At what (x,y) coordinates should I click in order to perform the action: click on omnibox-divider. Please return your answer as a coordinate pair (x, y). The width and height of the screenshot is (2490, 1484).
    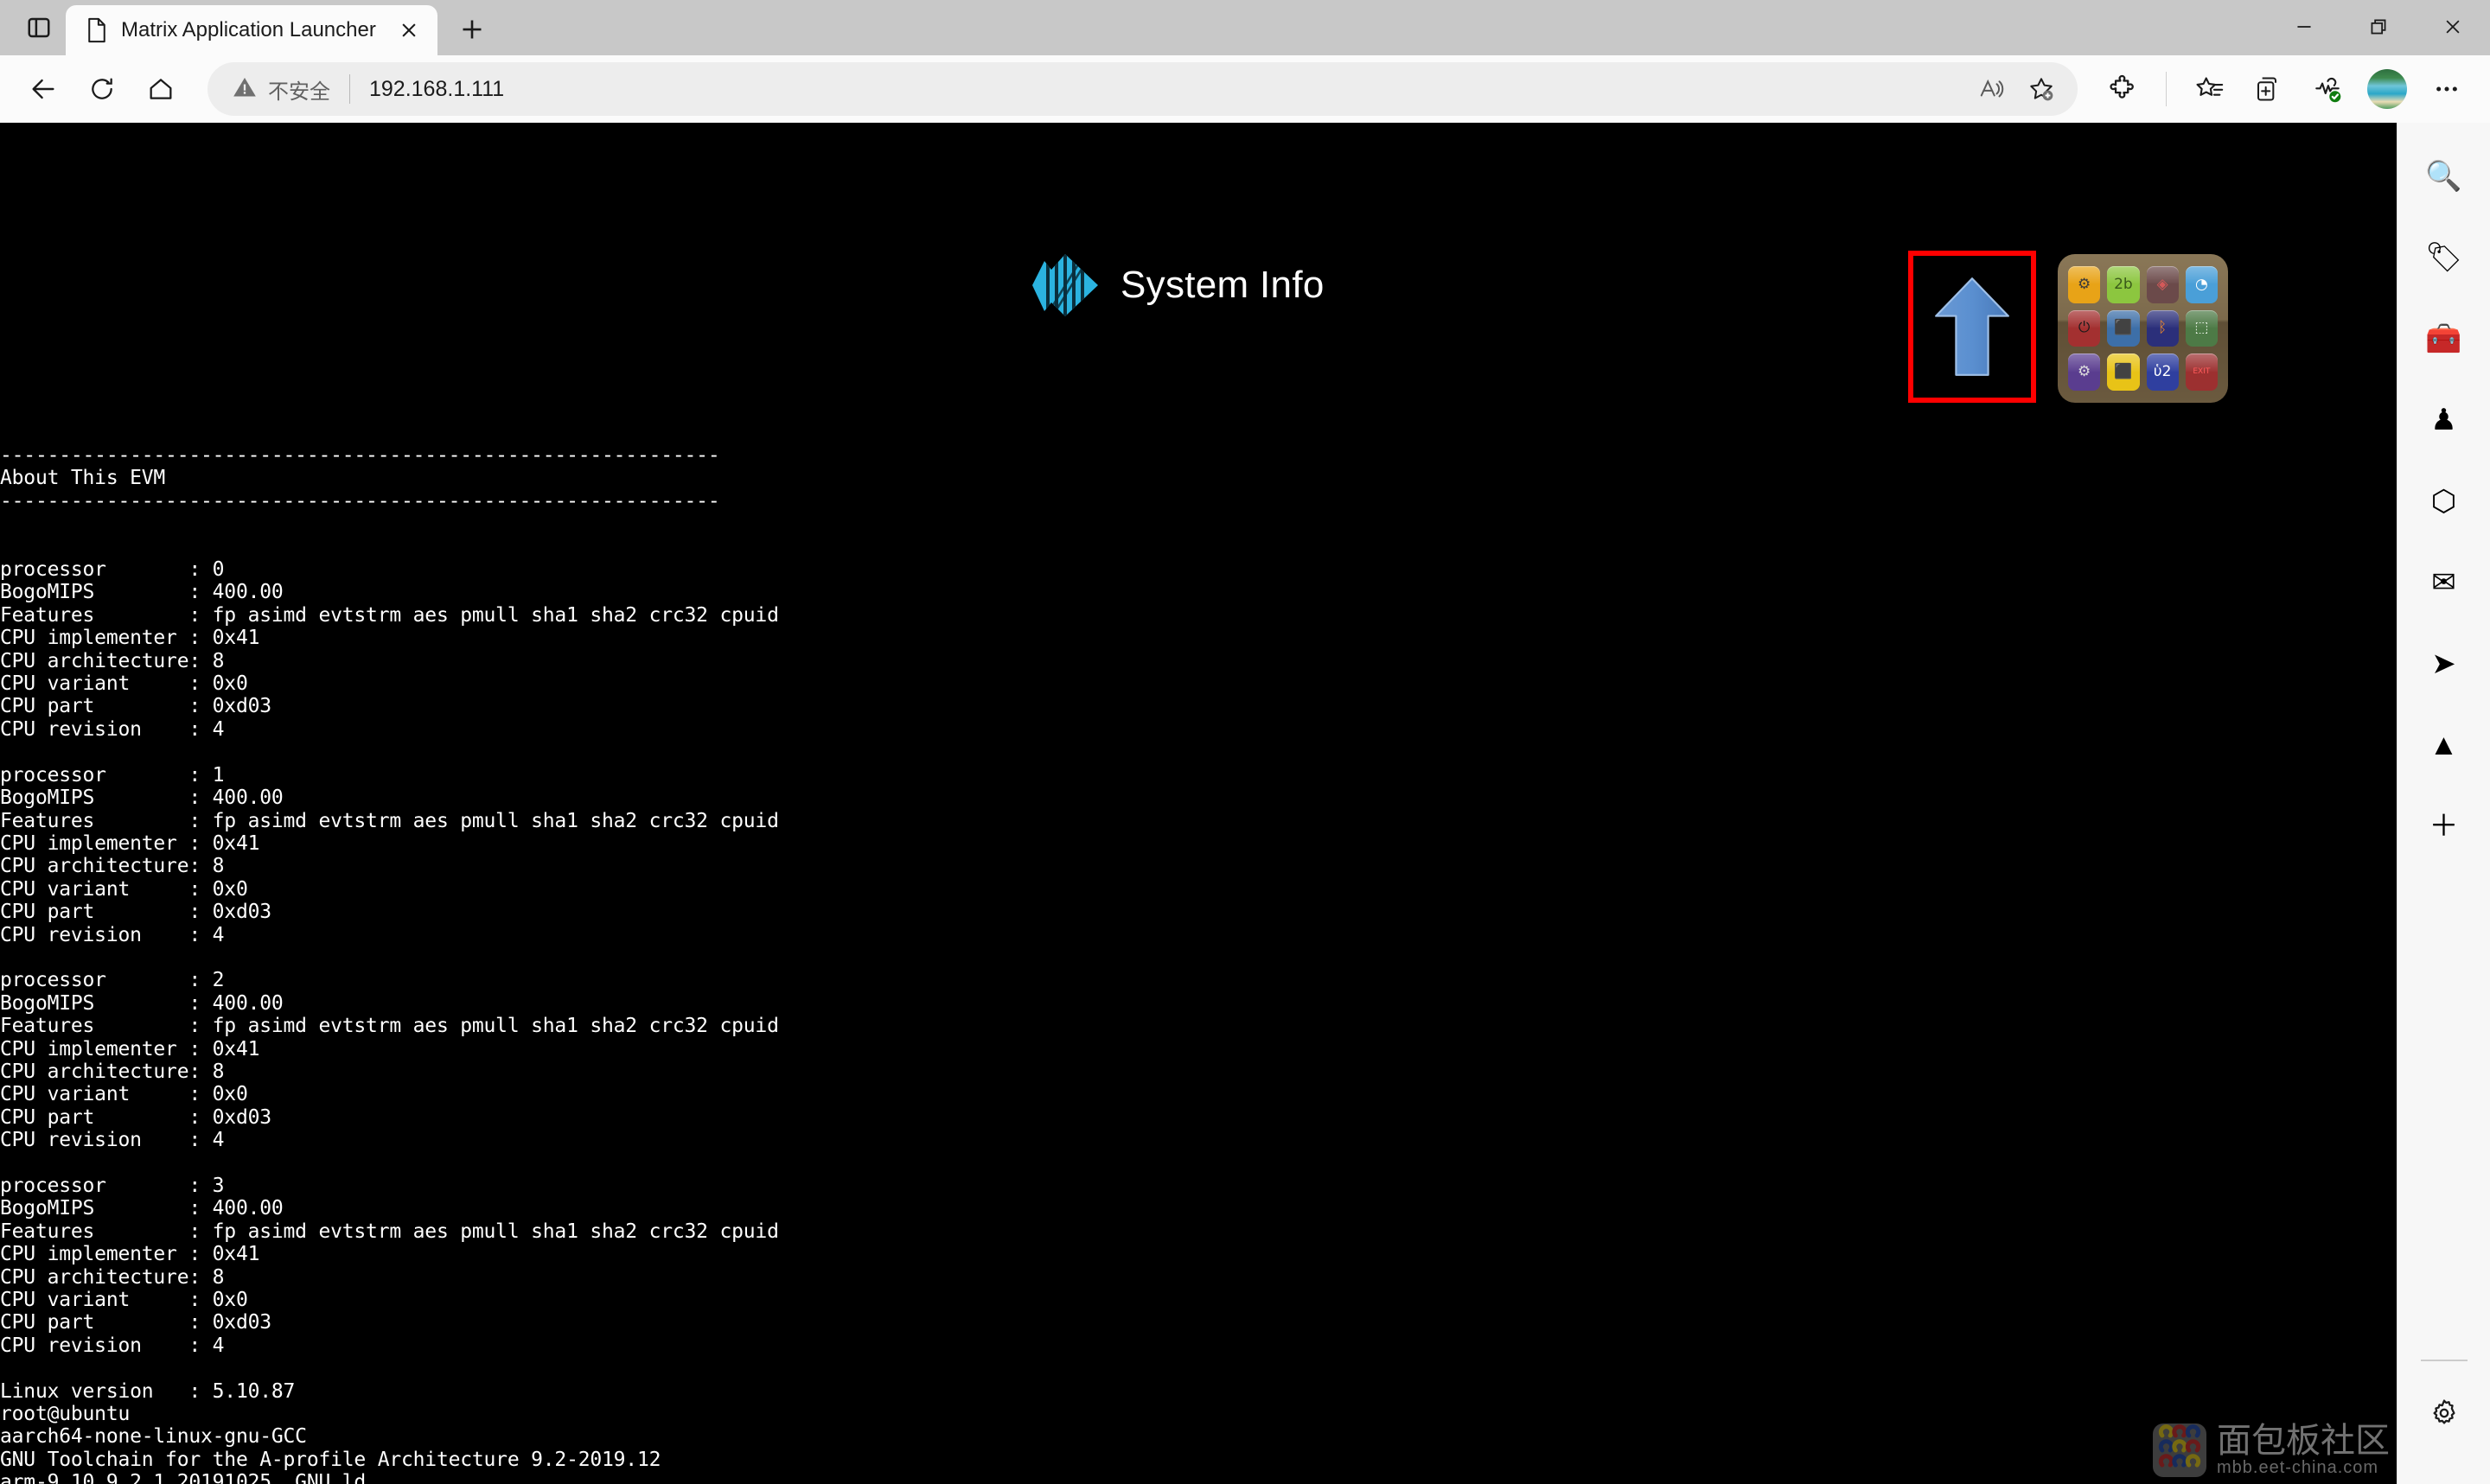
    Looking at the image, I should click on (349, 89).